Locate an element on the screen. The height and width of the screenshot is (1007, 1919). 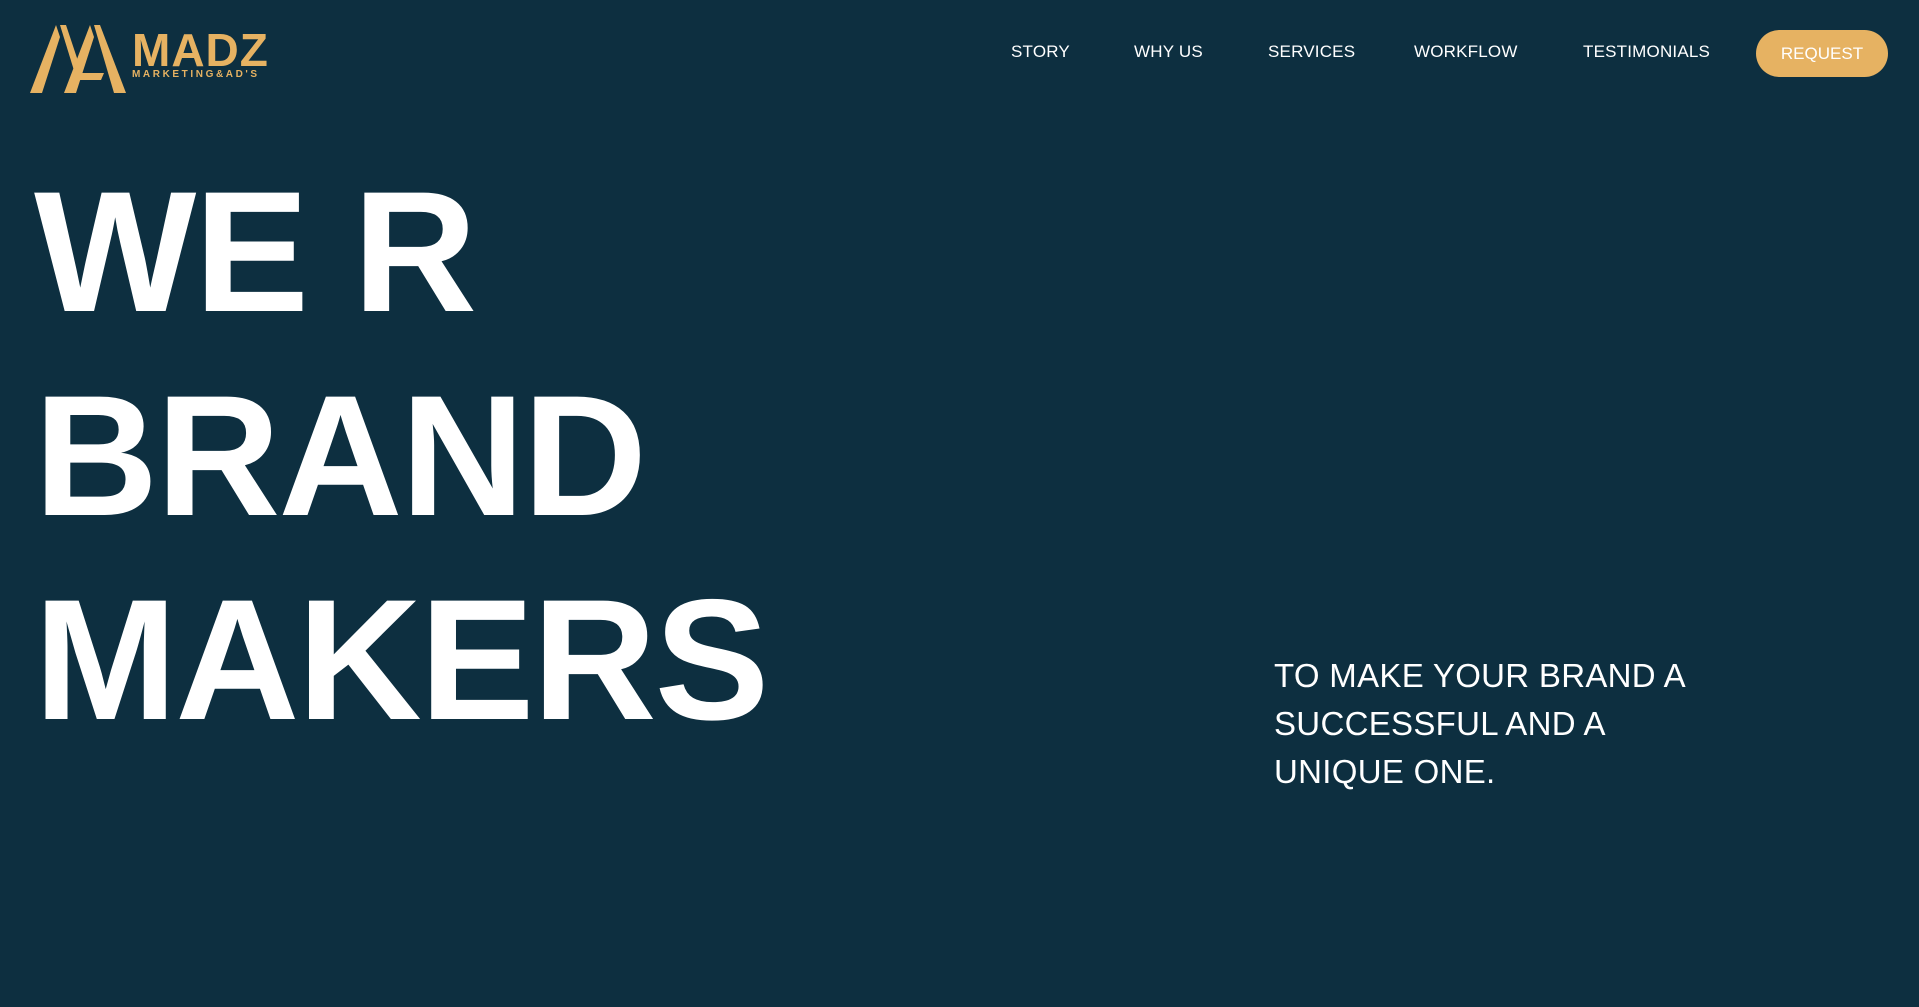
nav-link-testimonials: TESTIMONIALS is located at coordinates (1646, 52).